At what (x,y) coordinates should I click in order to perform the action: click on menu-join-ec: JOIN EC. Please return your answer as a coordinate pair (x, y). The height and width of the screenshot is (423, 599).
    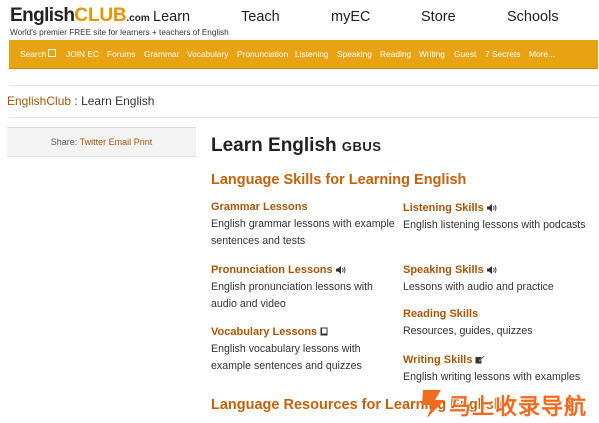
    Looking at the image, I should click on (82, 54).